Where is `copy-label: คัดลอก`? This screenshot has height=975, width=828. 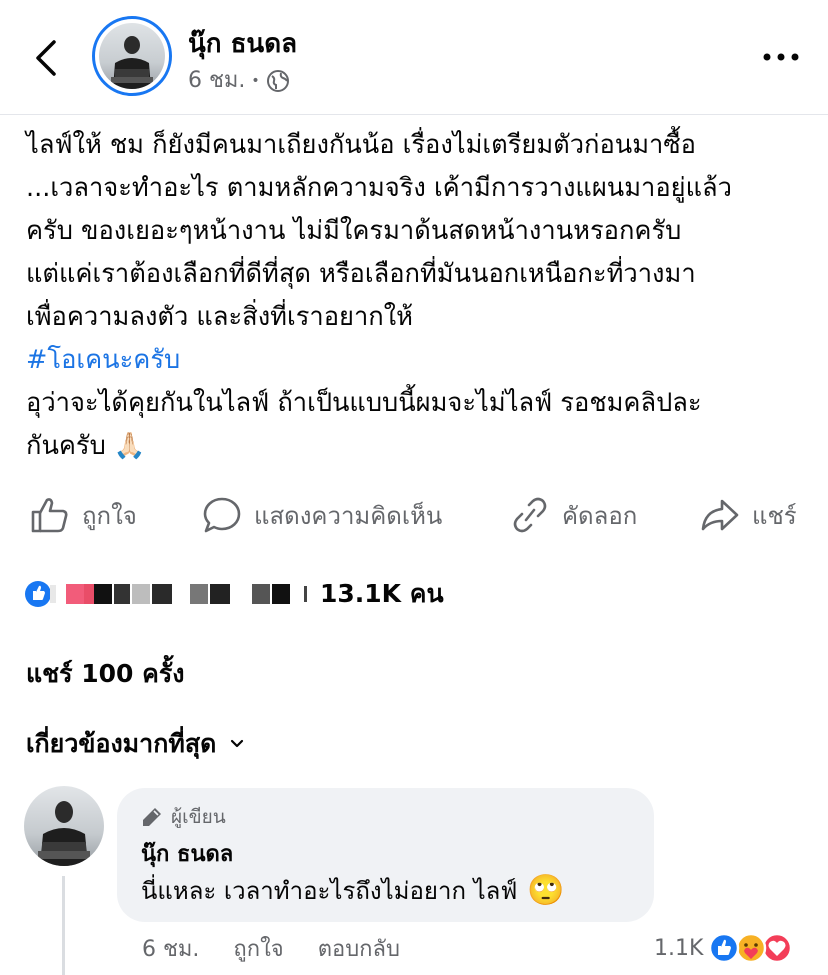 copy-label: คัดลอก is located at coordinates (600, 515).